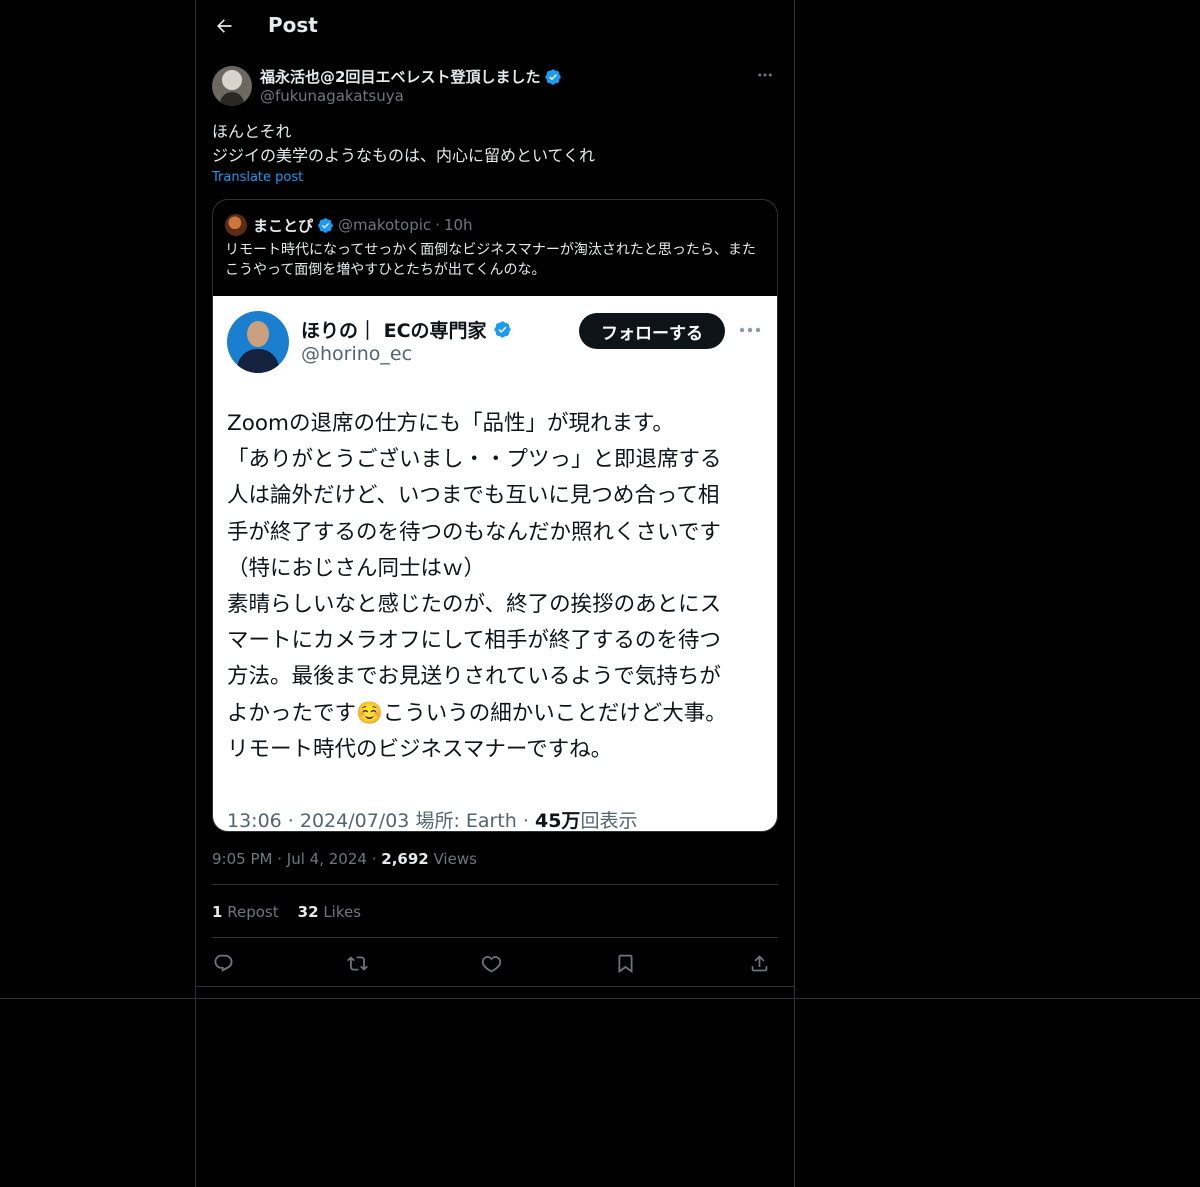 This screenshot has height=1187, width=1200. What do you see at coordinates (400, 77) in the screenshot?
I see `author-name: 福永活也@2回目エベレスト登頂しました` at bounding box center [400, 77].